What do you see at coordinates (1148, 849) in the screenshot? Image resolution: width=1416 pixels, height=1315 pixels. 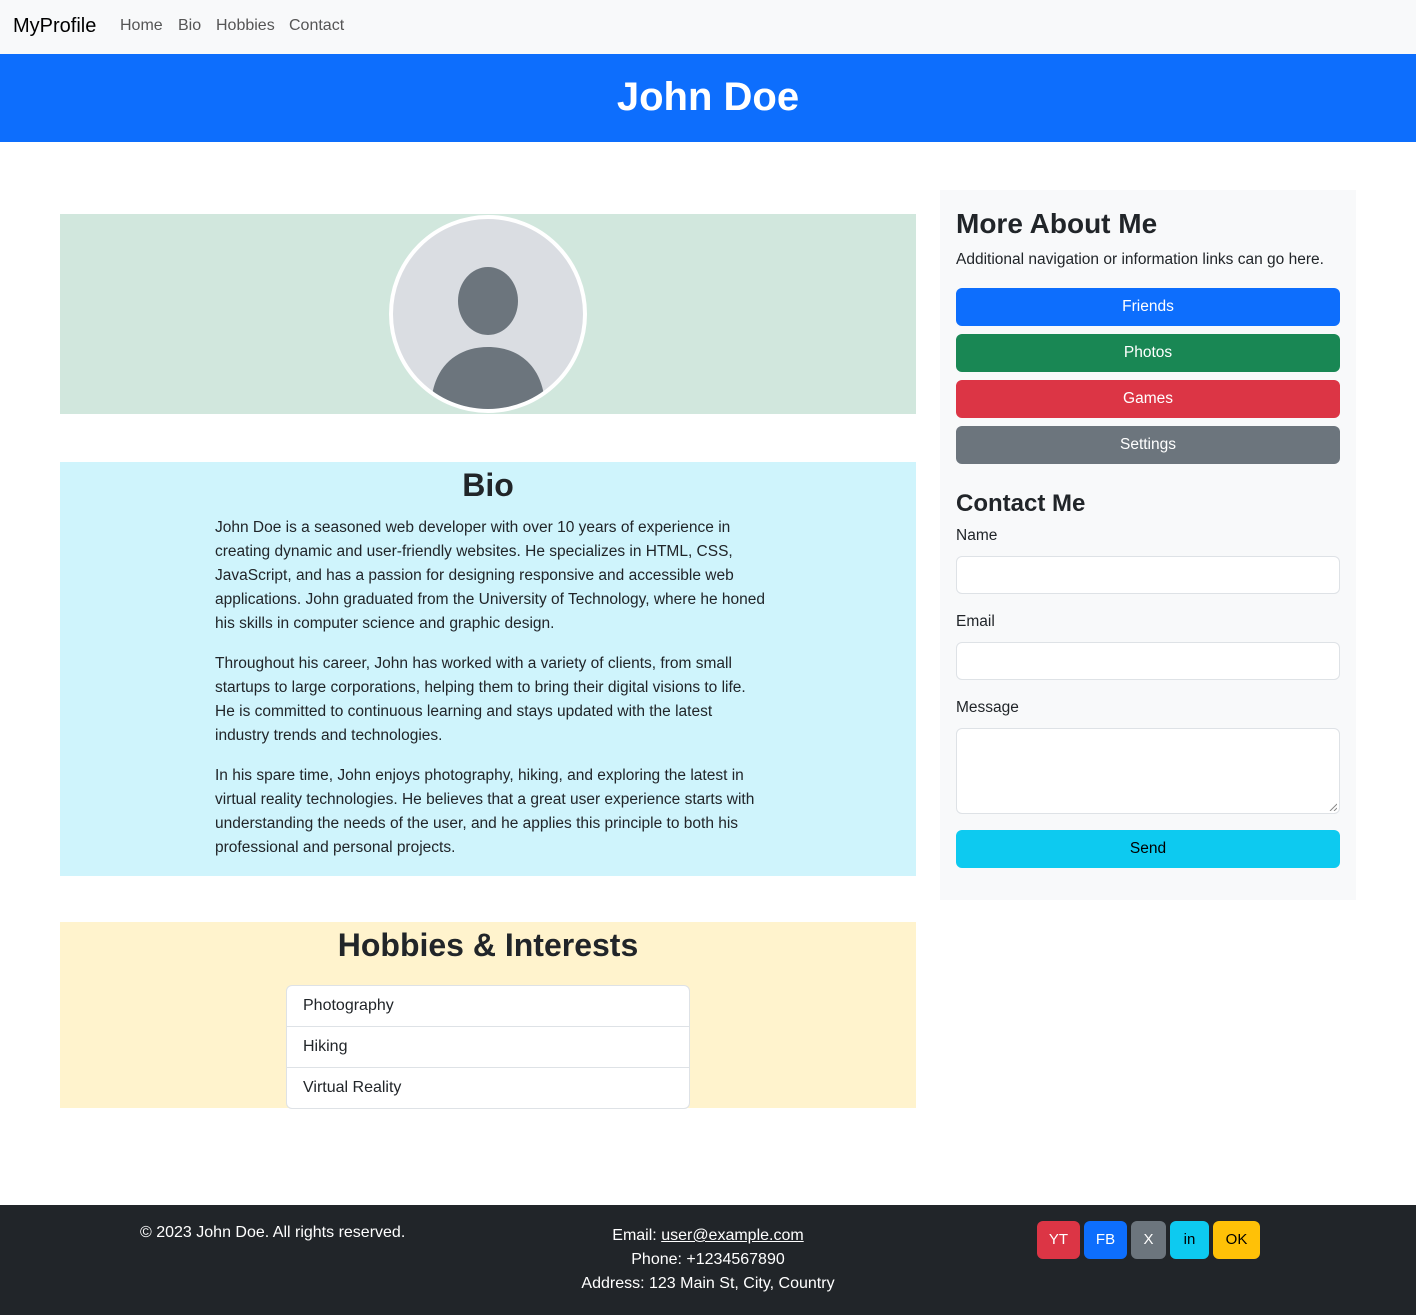 I see `send-button: Send` at bounding box center [1148, 849].